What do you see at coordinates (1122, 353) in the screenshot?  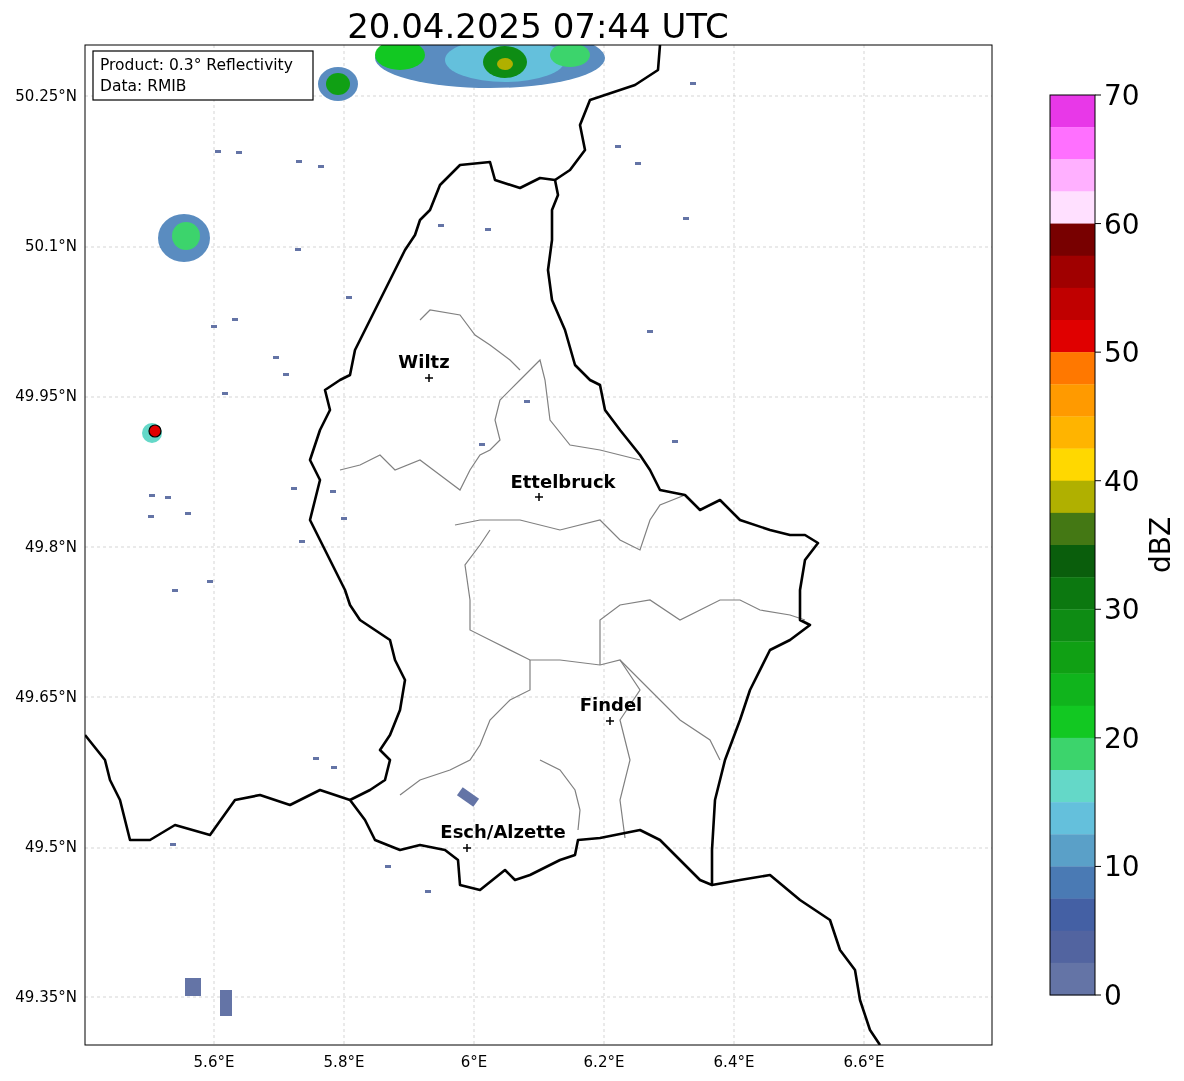 I see `colorbar-tick-label: 50` at bounding box center [1122, 353].